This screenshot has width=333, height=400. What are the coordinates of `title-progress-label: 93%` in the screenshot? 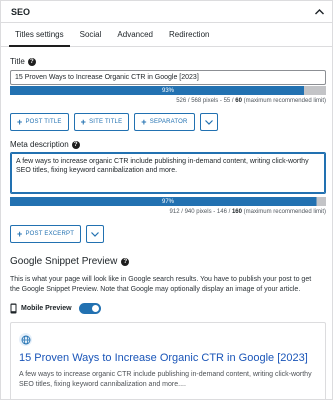 It's located at (167, 90).